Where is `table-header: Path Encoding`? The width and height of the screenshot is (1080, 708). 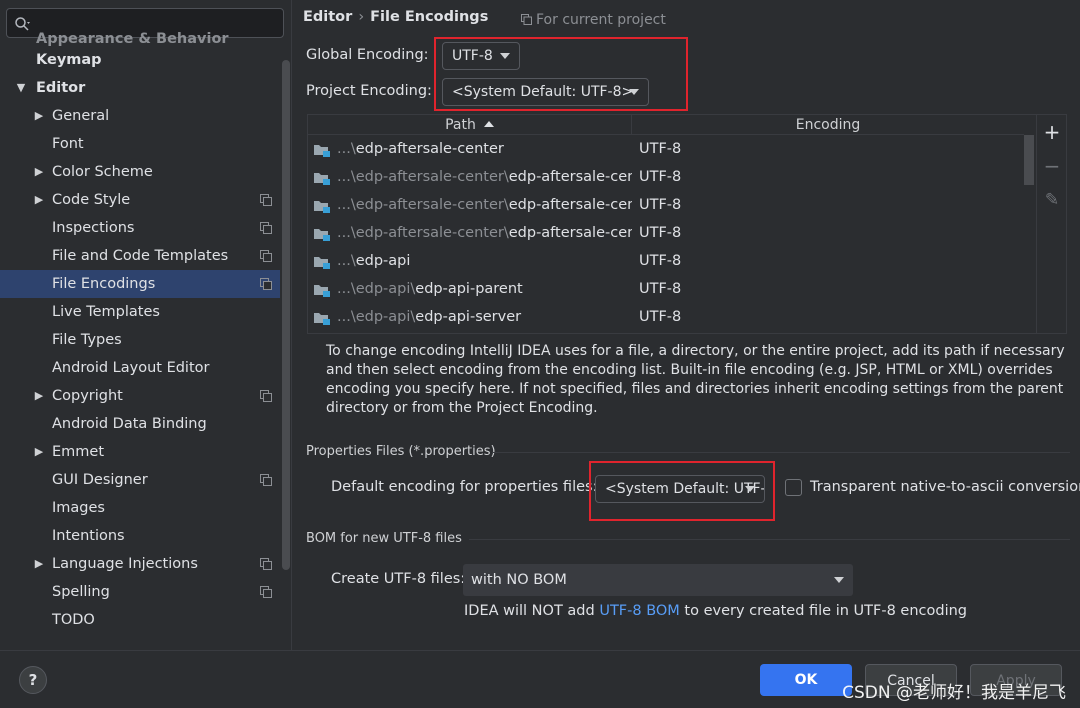
table-header: Path Encoding is located at coordinates (666, 125).